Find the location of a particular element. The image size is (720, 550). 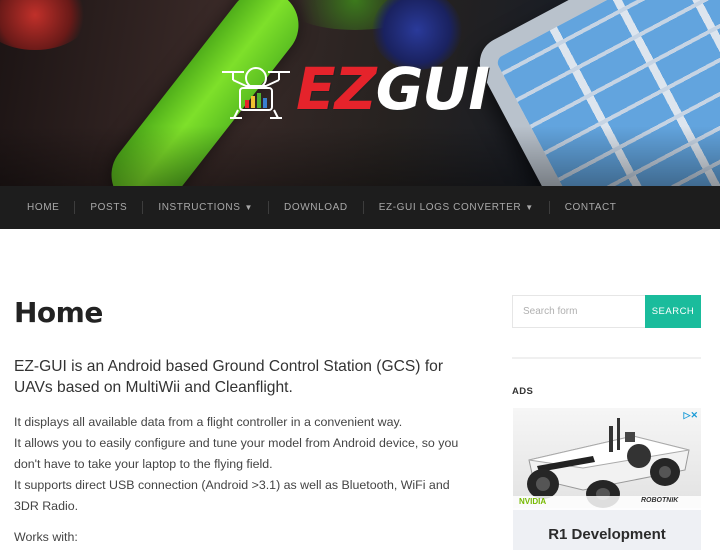

nav-item-posts: POSTS is located at coordinates (108, 207).